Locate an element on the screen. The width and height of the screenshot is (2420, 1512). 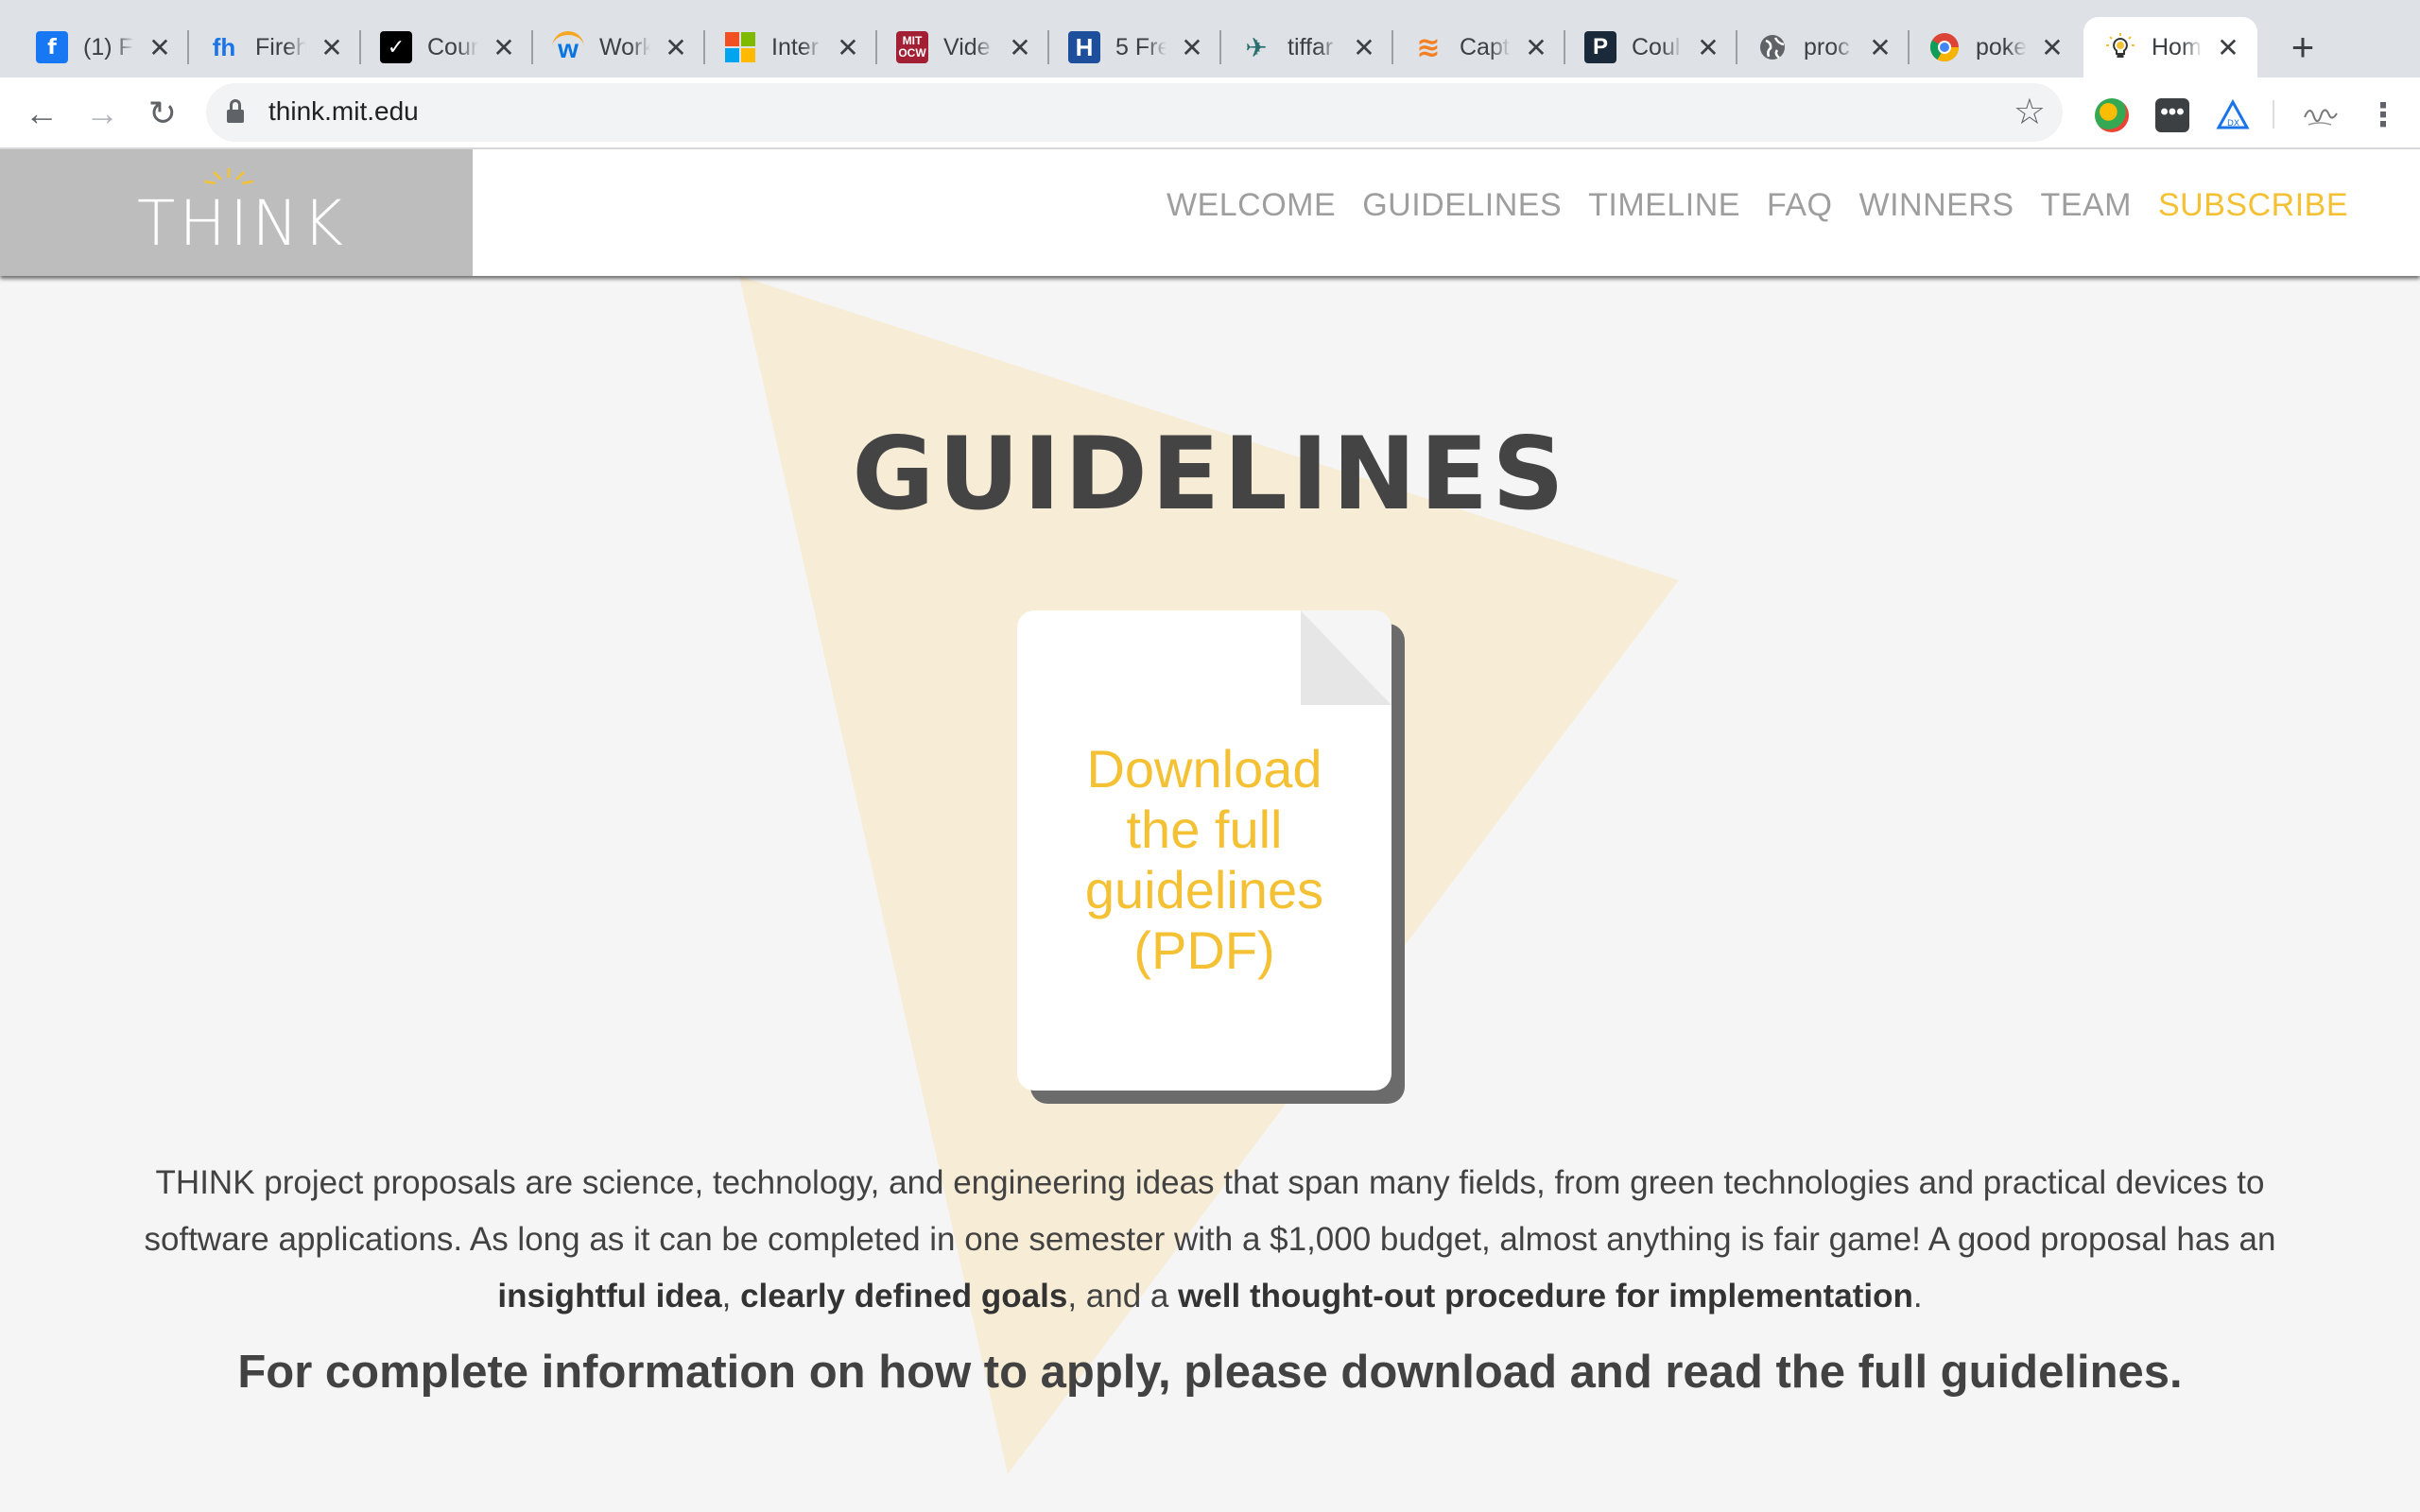
chrome-icon is located at coordinates (1944, 47).